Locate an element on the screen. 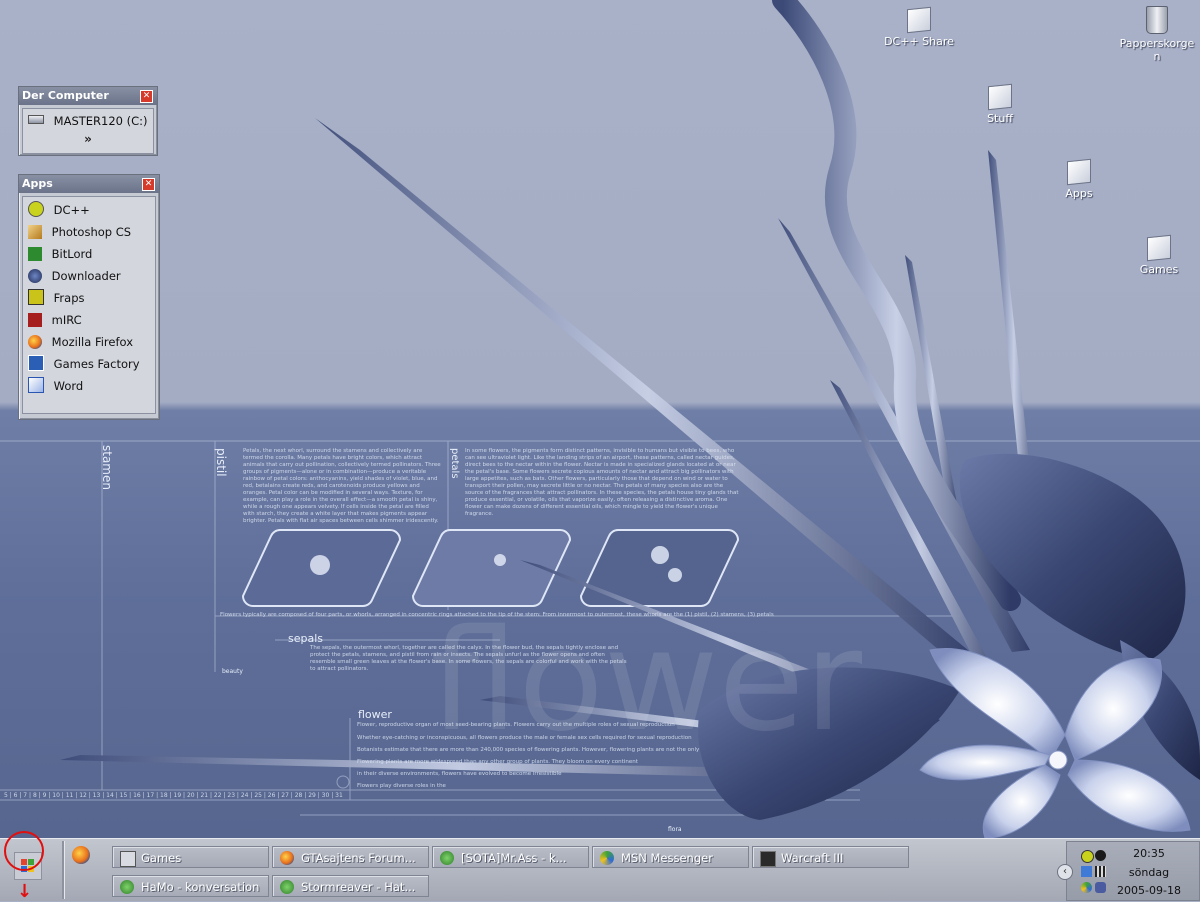 The image size is (1200, 902). clock-time: 20:35 is located at coordinates (1149, 853).